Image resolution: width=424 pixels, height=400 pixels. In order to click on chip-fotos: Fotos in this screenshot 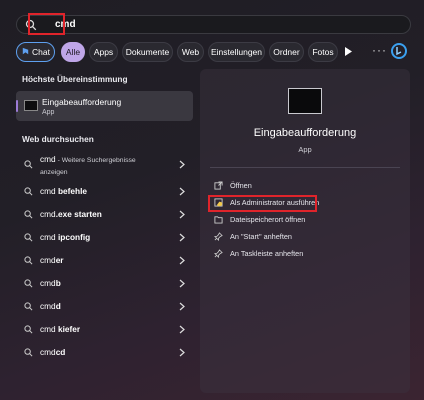, I will do `click(323, 52)`.